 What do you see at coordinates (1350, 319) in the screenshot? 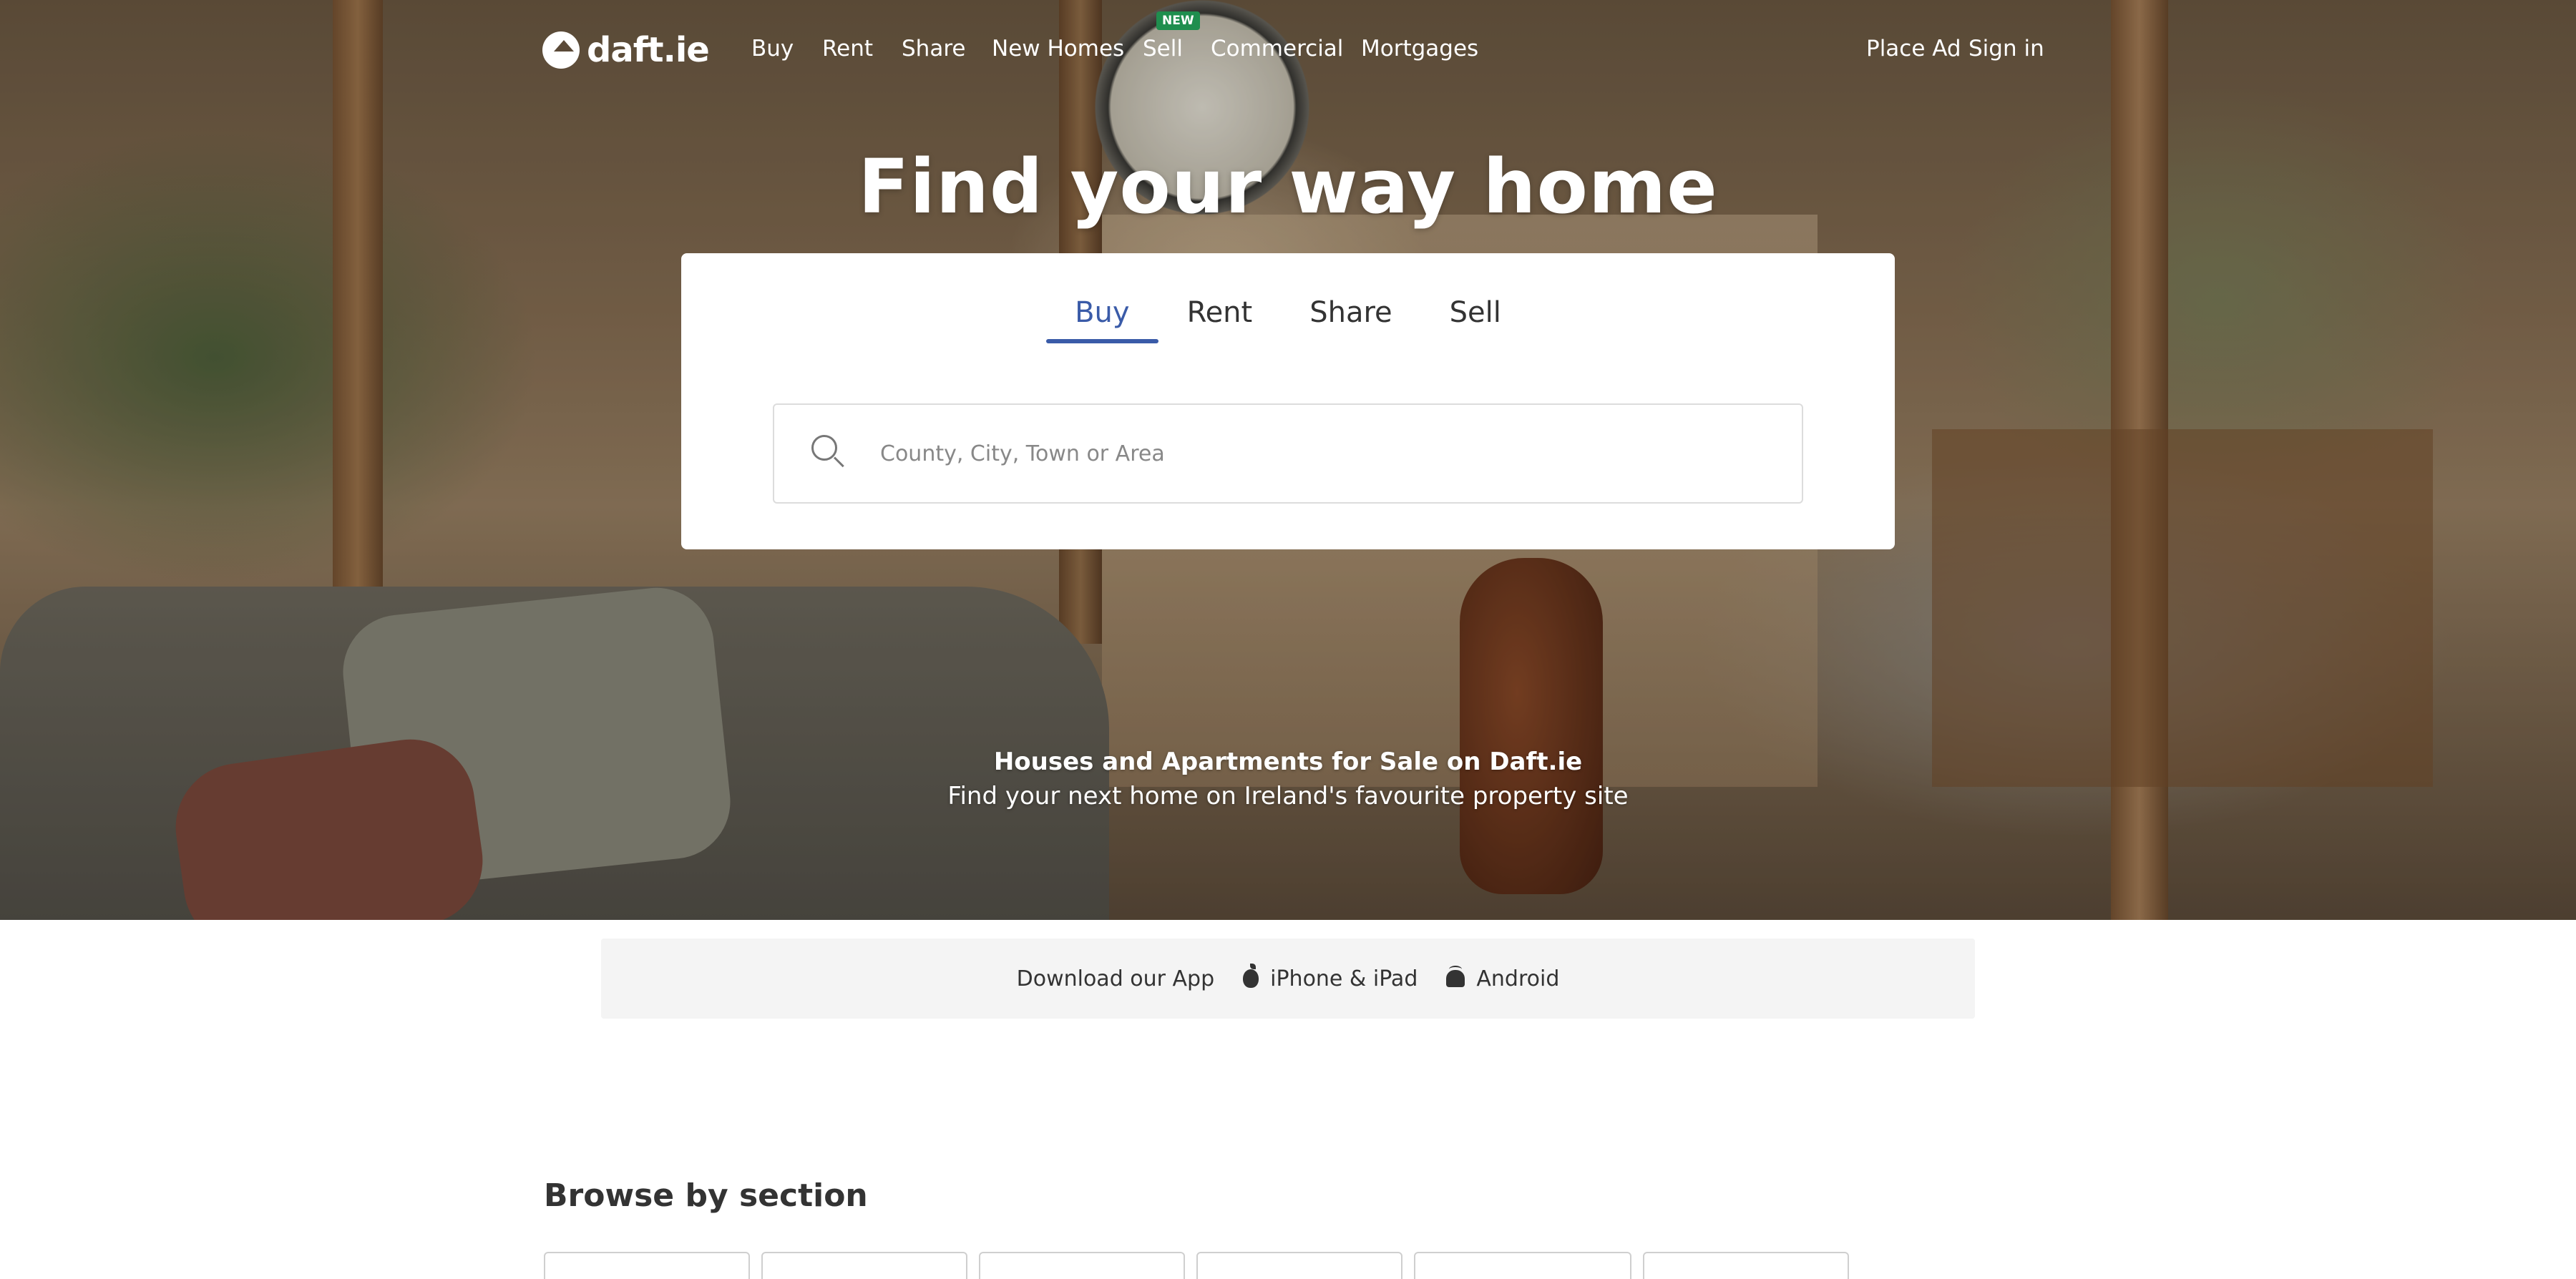
I see `tab-share: Share` at bounding box center [1350, 319].